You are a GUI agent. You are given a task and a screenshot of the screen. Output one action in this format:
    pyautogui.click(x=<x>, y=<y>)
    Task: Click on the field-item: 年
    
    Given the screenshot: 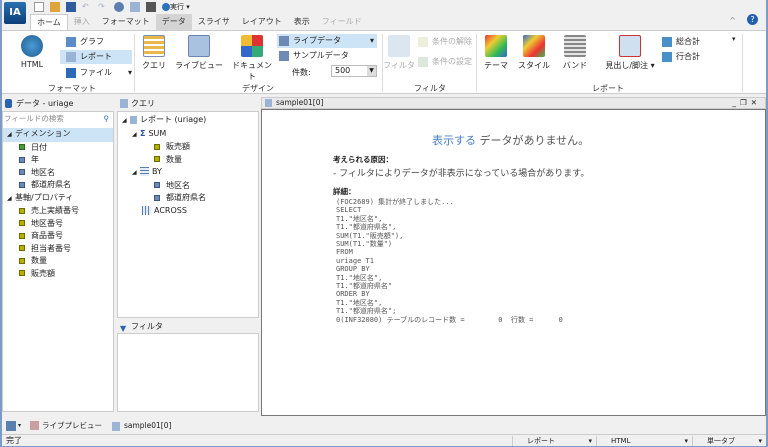 What is the action you would take?
    pyautogui.click(x=58, y=160)
    